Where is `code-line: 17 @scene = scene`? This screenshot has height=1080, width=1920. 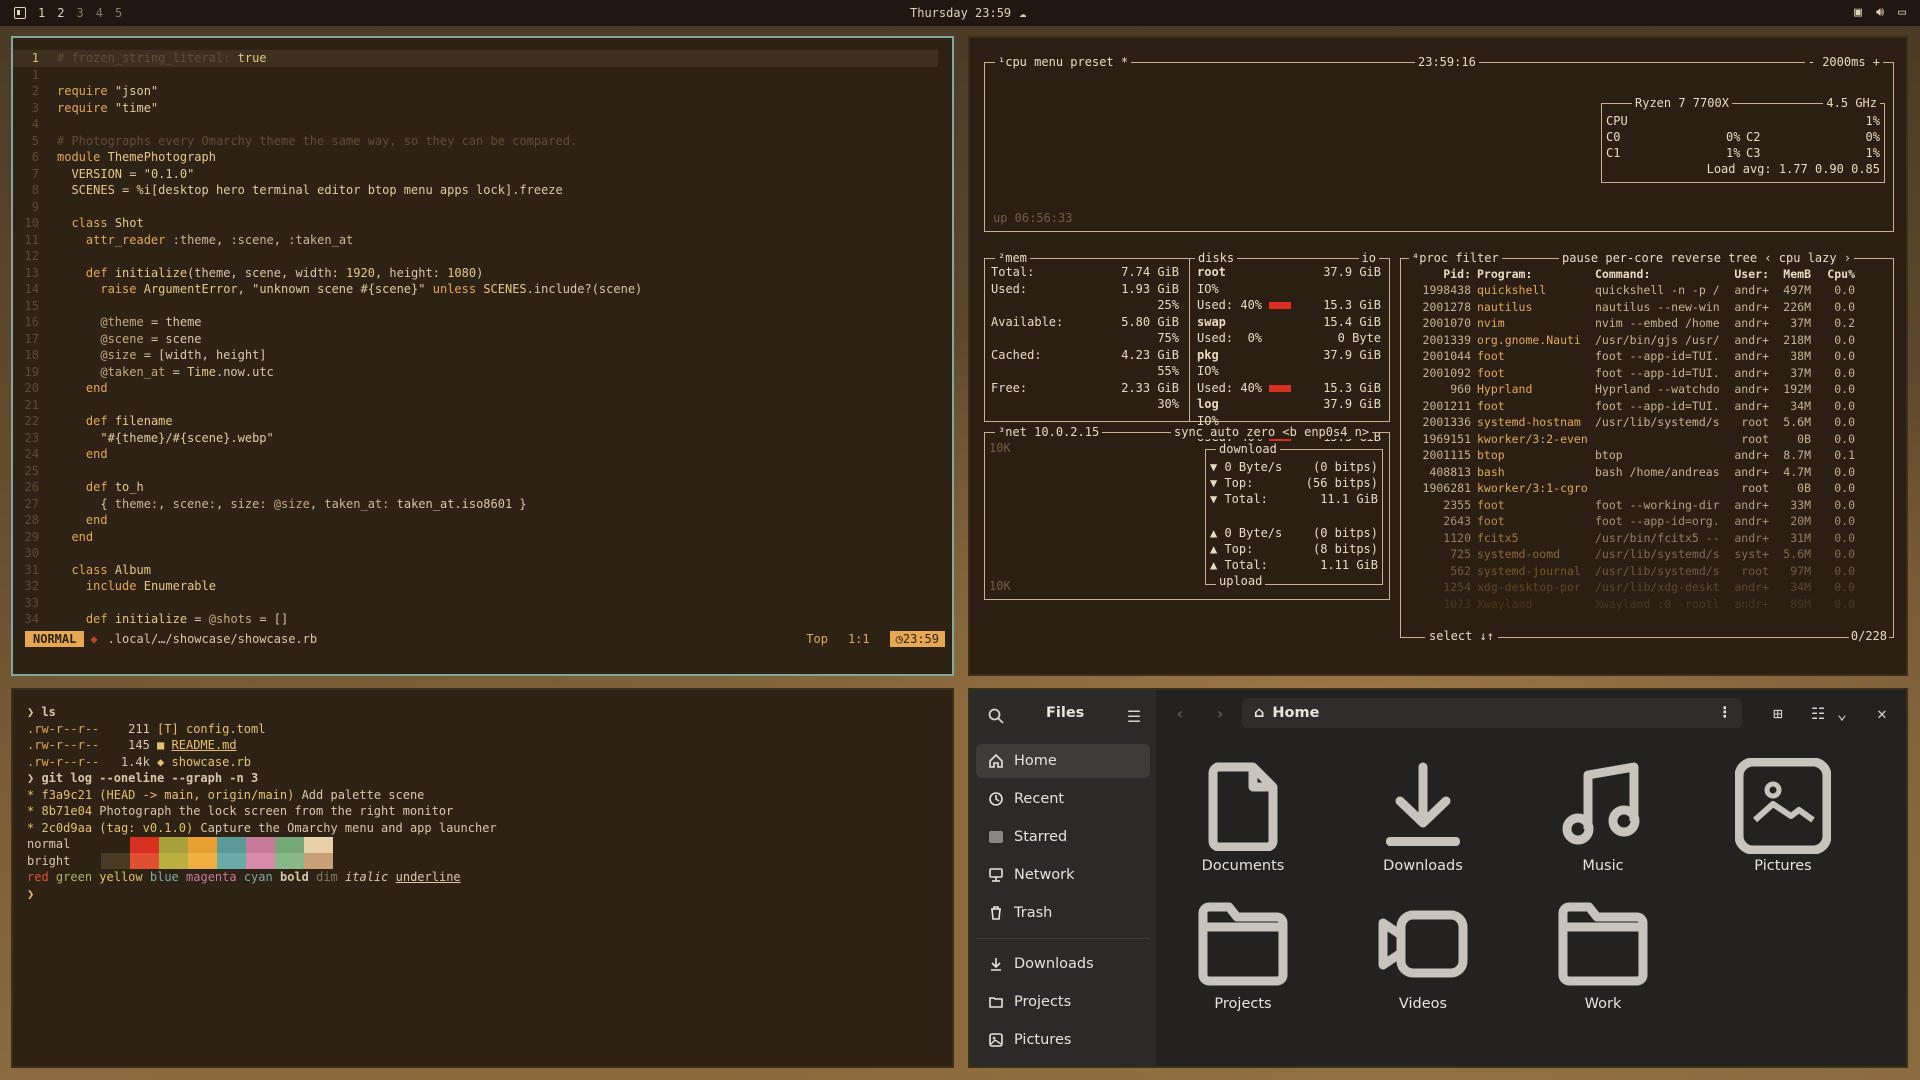 code-line: 17 @scene = scene is located at coordinates (475, 339).